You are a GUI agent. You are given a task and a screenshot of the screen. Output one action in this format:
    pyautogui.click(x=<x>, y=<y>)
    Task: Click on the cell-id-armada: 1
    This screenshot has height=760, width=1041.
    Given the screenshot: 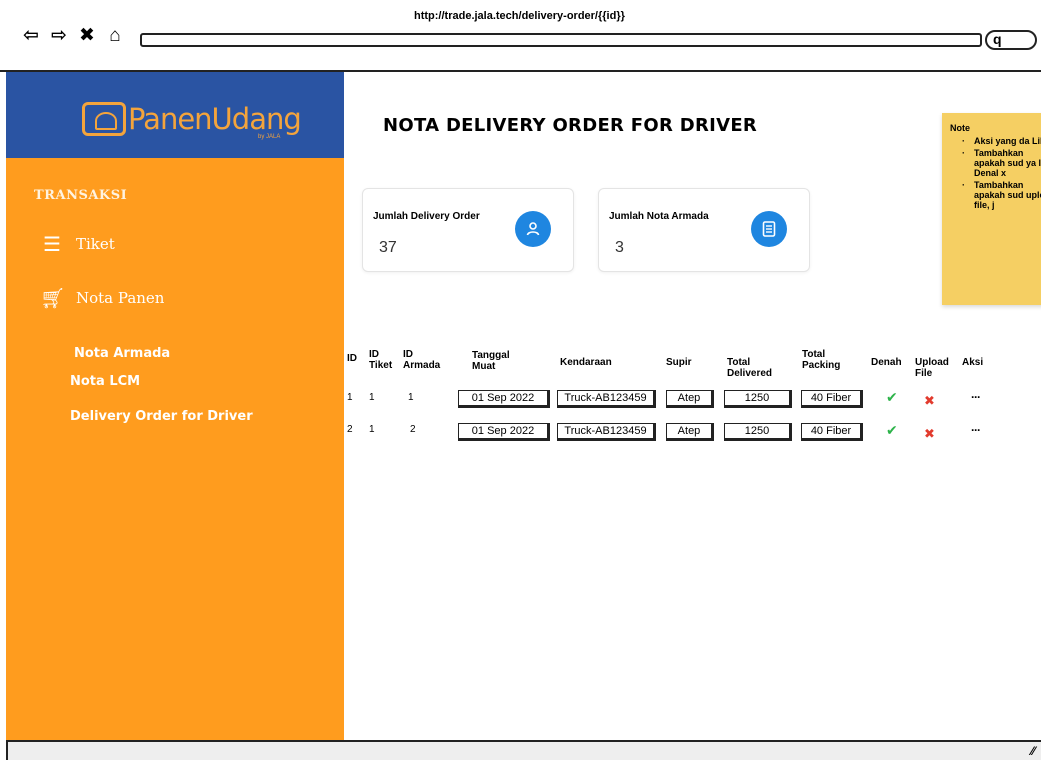 What is the action you would take?
    pyautogui.click(x=411, y=397)
    